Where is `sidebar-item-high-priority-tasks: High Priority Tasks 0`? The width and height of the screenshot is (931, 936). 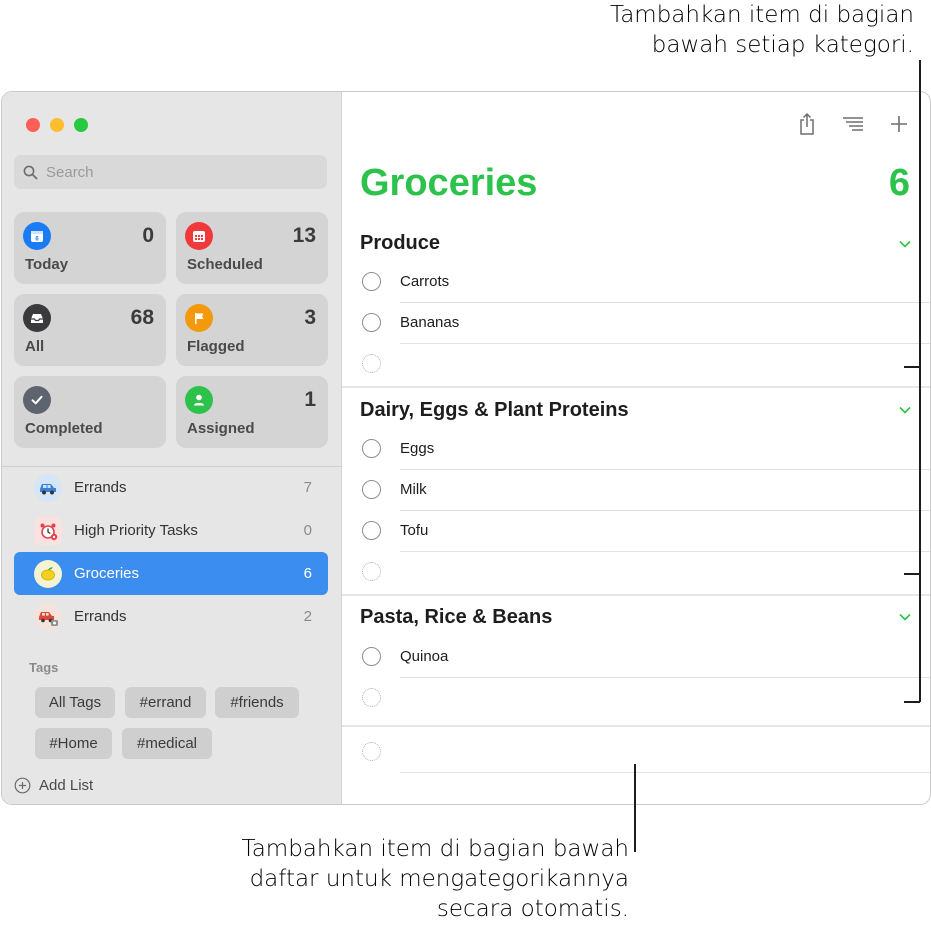 sidebar-item-high-priority-tasks: High Priority Tasks 0 is located at coordinates (171, 530).